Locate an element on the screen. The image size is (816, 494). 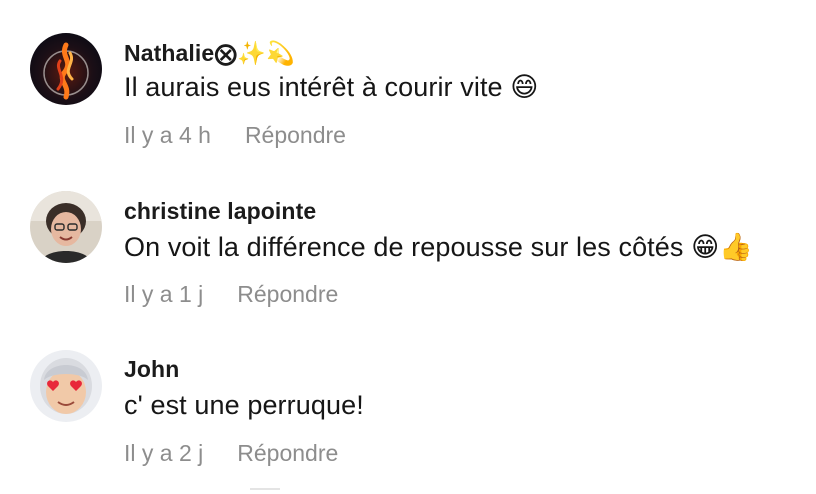
comment-text: c' est une perruque! is located at coordinates (244, 405).